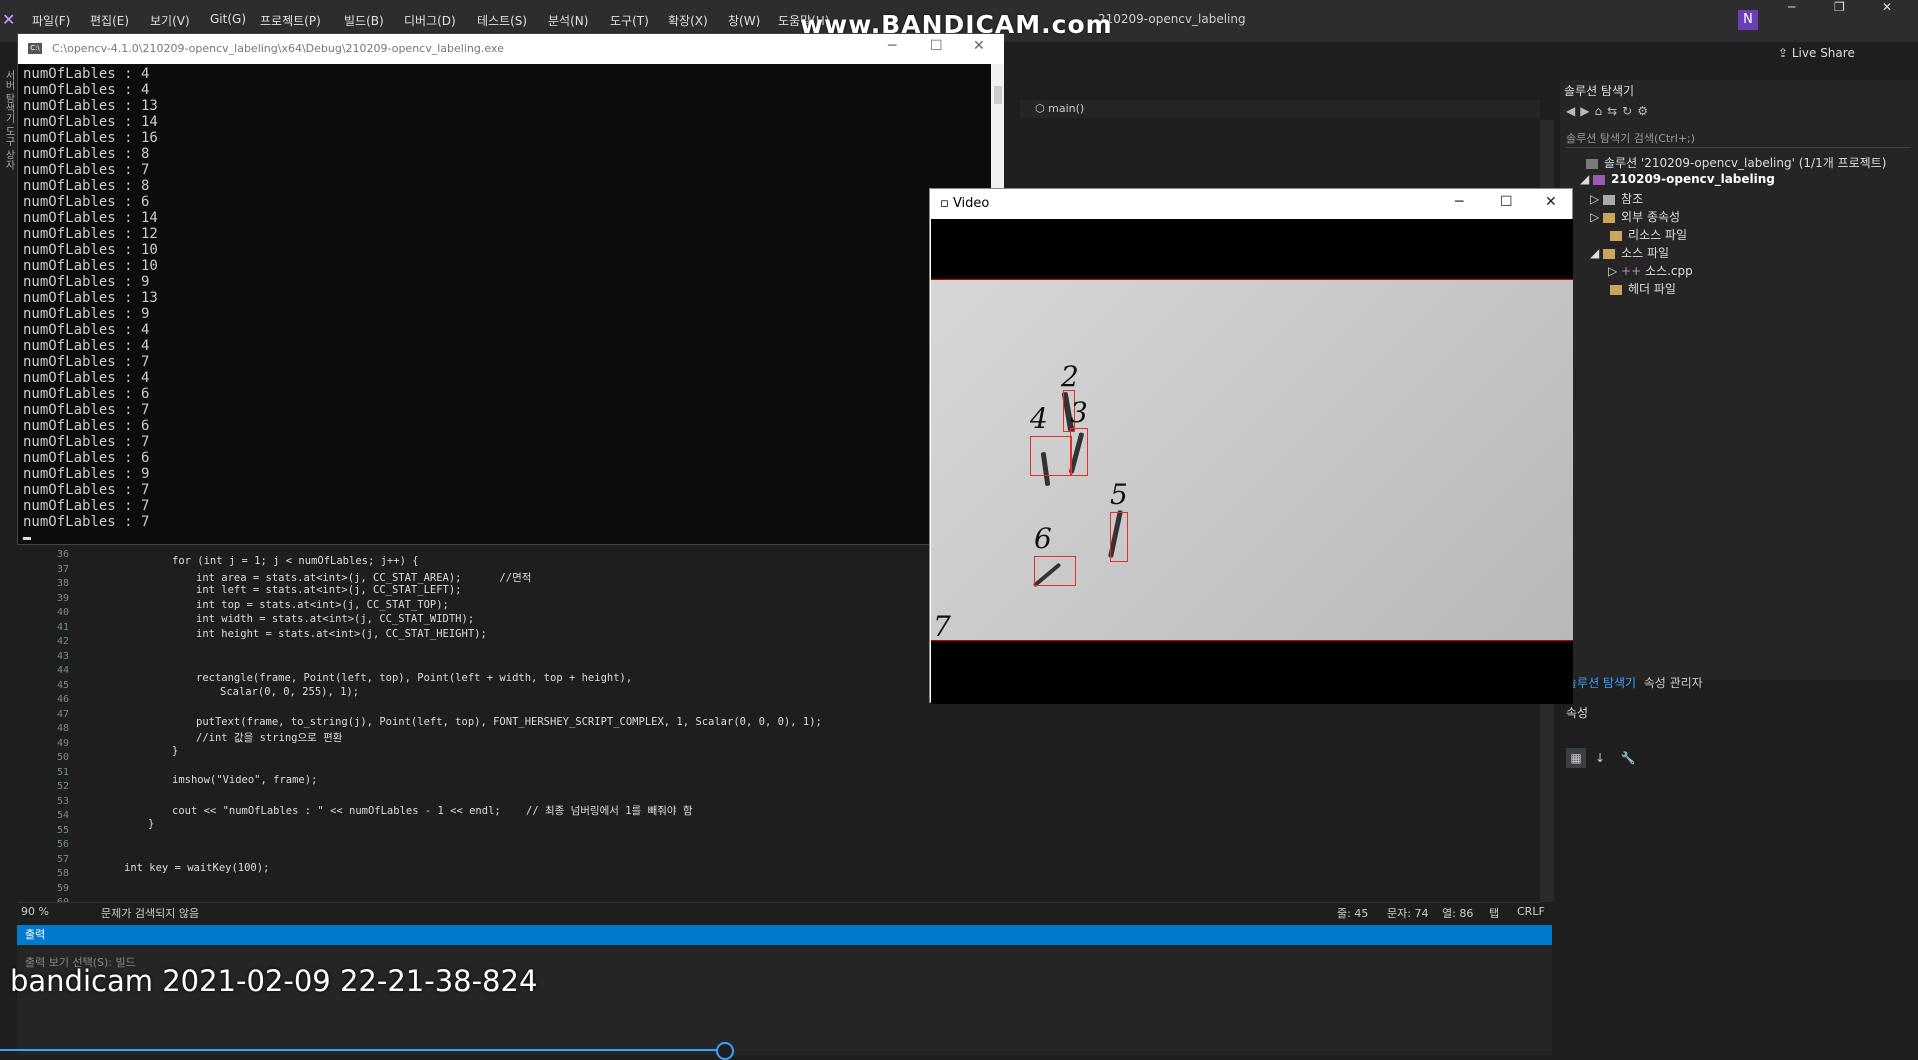 The height and width of the screenshot is (1060, 1918). What do you see at coordinates (362, 1050) in the screenshot?
I see `playback-progress` at bounding box center [362, 1050].